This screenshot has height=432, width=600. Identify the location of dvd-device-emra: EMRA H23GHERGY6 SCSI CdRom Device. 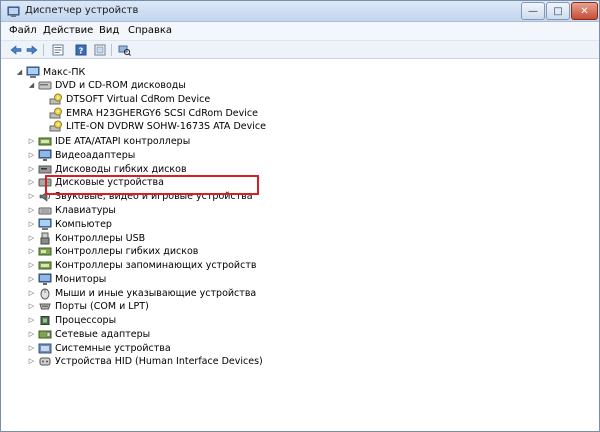
(152, 113).